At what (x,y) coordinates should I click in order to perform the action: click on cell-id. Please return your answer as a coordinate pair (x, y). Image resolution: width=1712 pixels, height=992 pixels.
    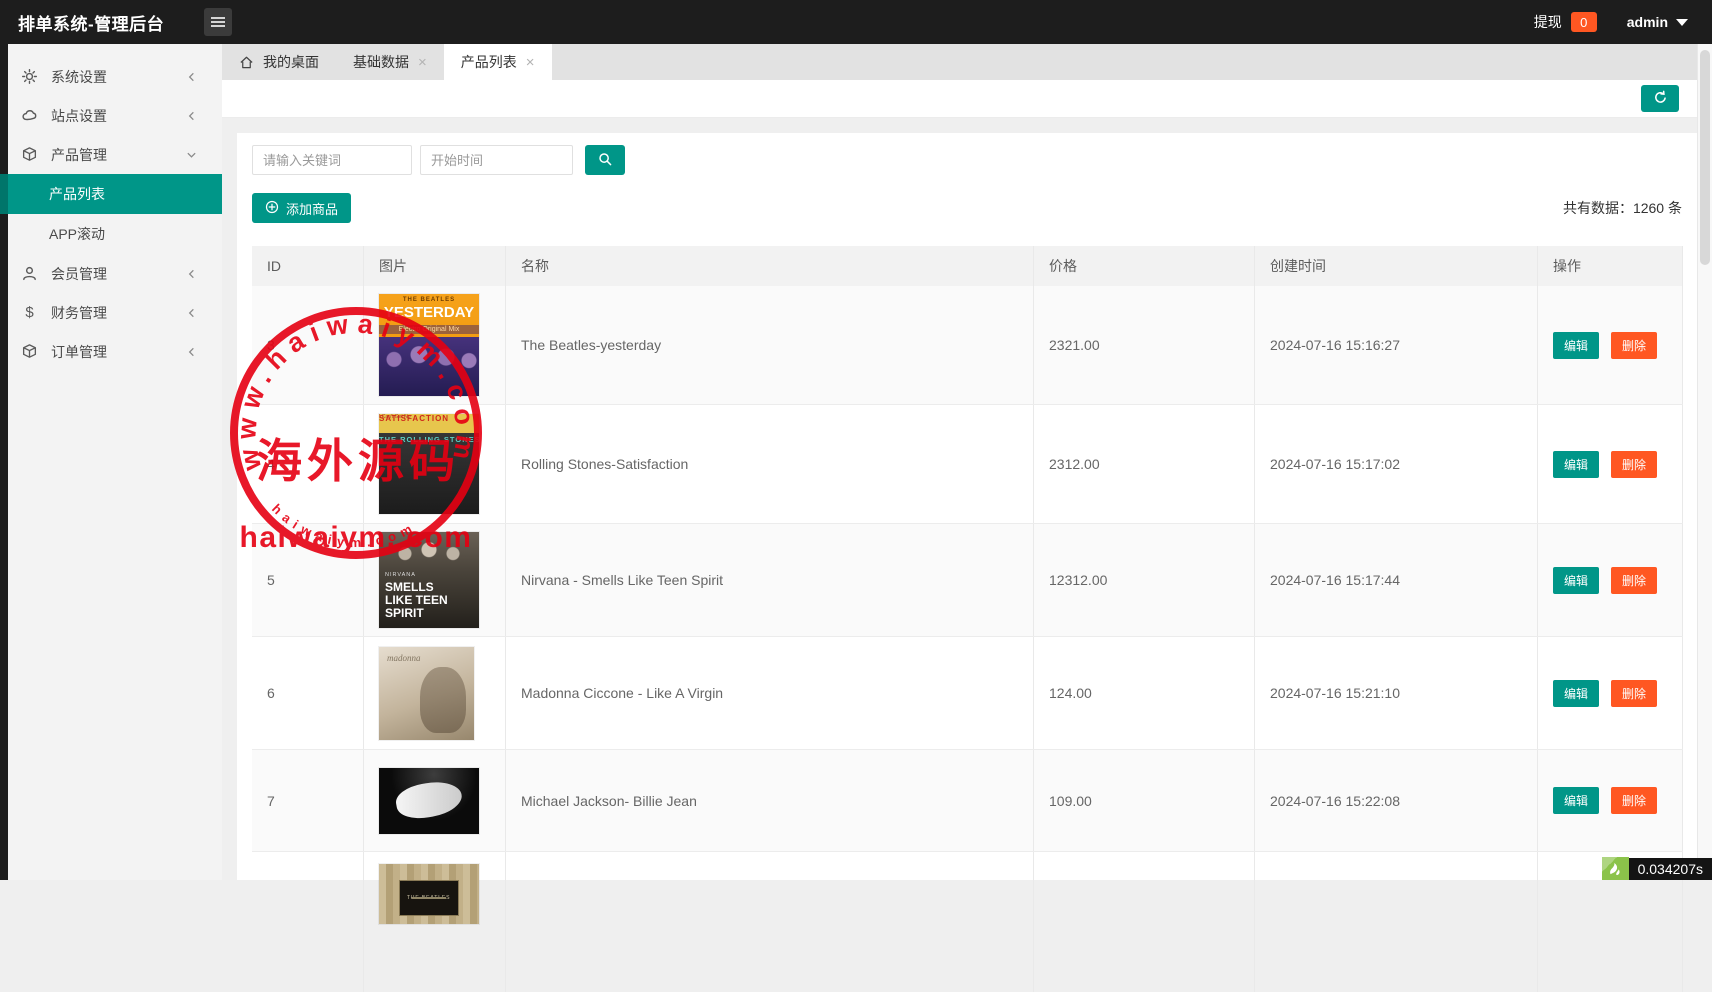
    Looking at the image, I should click on (308, 922).